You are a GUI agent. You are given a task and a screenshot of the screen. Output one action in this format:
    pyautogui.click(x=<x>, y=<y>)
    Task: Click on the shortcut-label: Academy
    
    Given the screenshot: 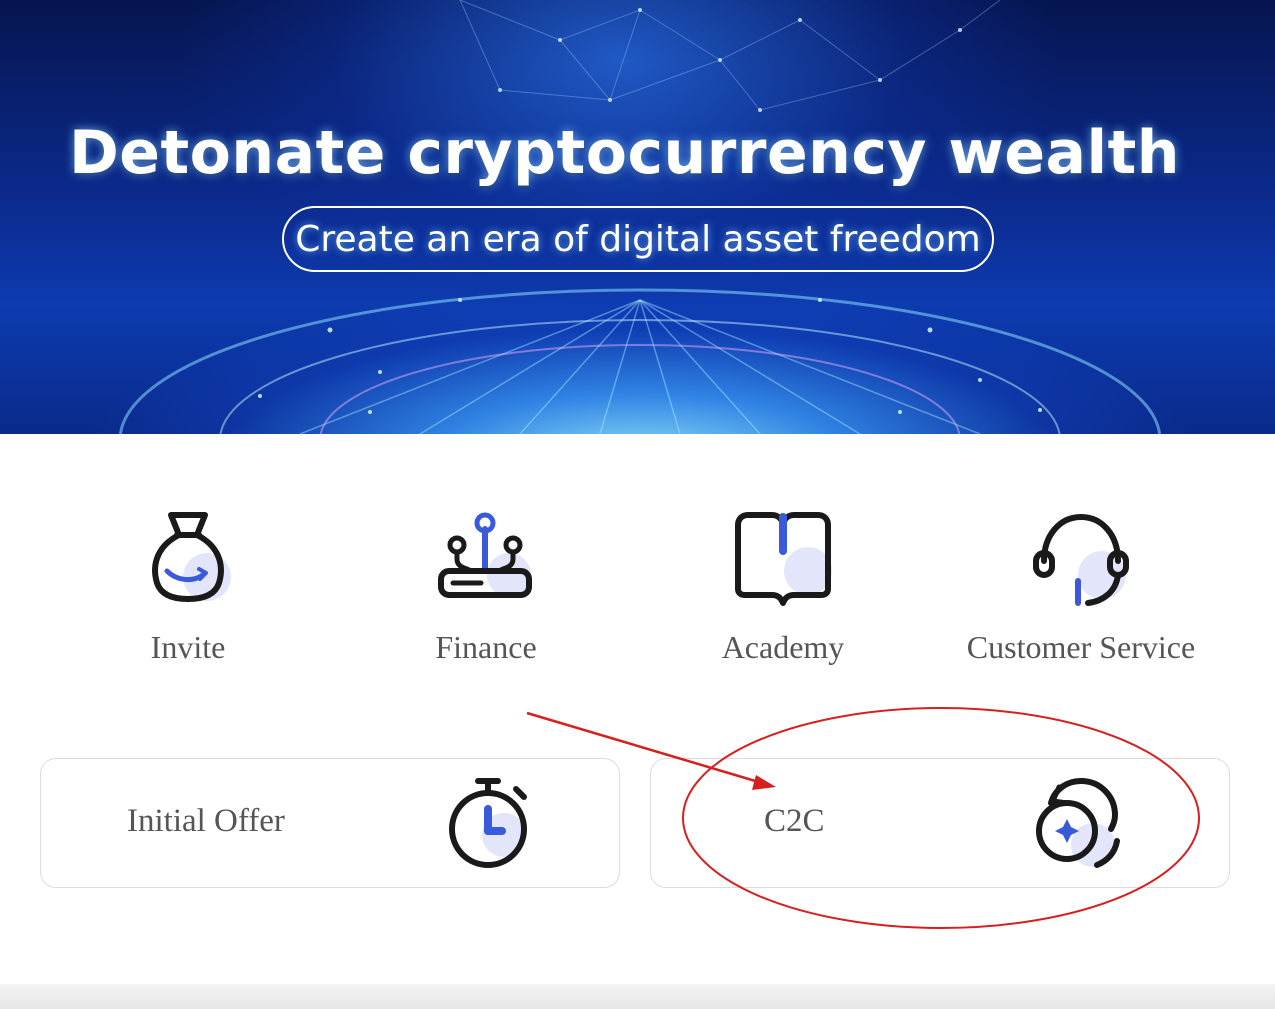 What is the action you would take?
    pyautogui.click(x=783, y=647)
    